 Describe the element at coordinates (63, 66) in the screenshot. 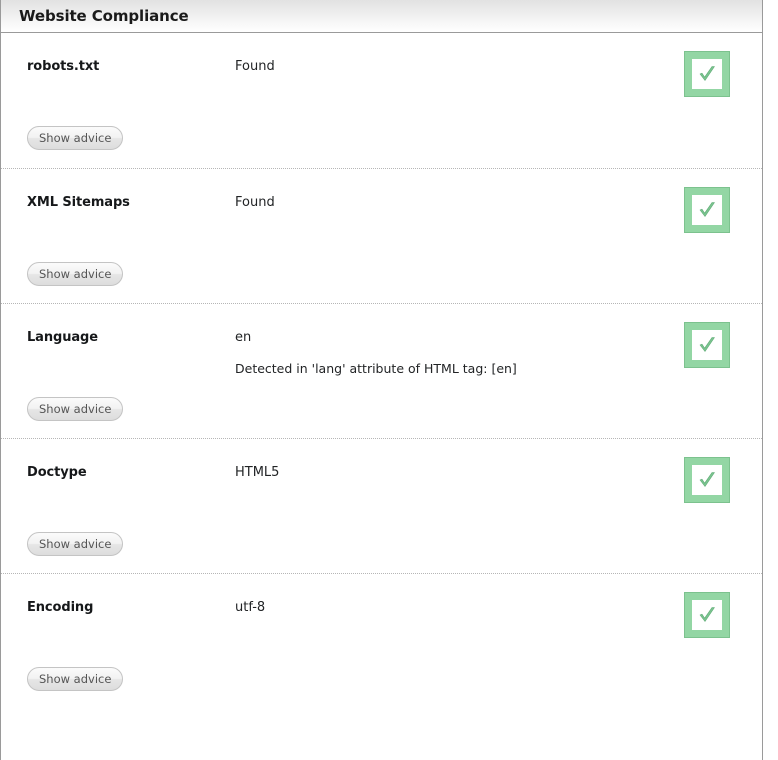

I see `row-label: robots.txt` at that location.